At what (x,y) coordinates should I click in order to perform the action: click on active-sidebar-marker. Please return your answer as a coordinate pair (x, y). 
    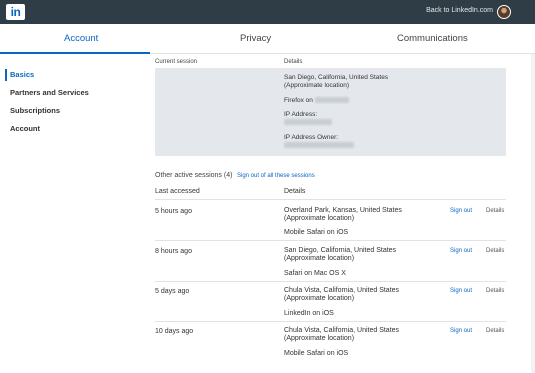
    Looking at the image, I should click on (6, 75).